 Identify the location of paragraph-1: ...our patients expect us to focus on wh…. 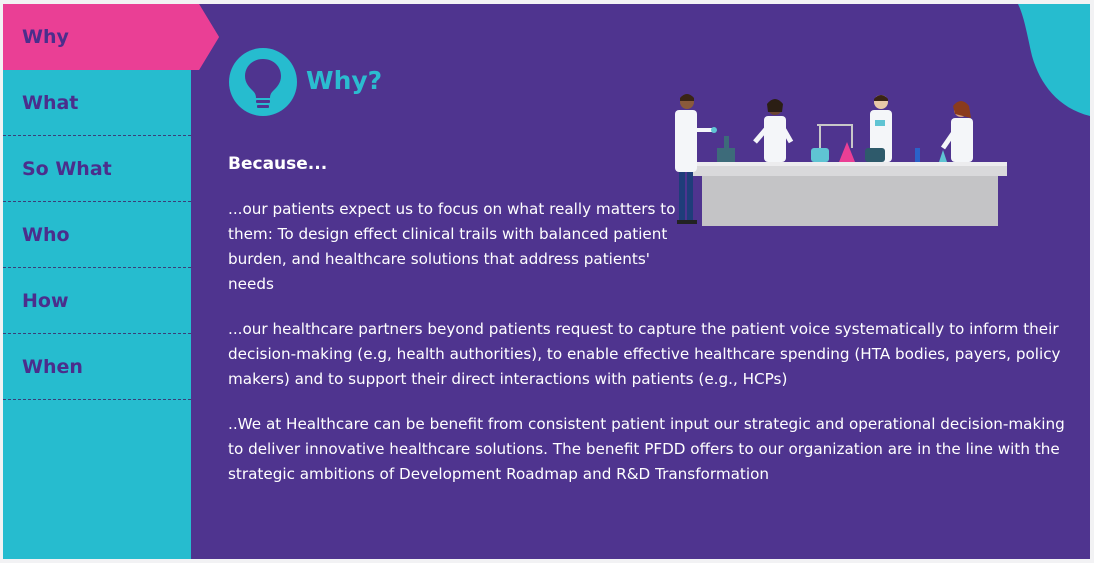
(452, 246).